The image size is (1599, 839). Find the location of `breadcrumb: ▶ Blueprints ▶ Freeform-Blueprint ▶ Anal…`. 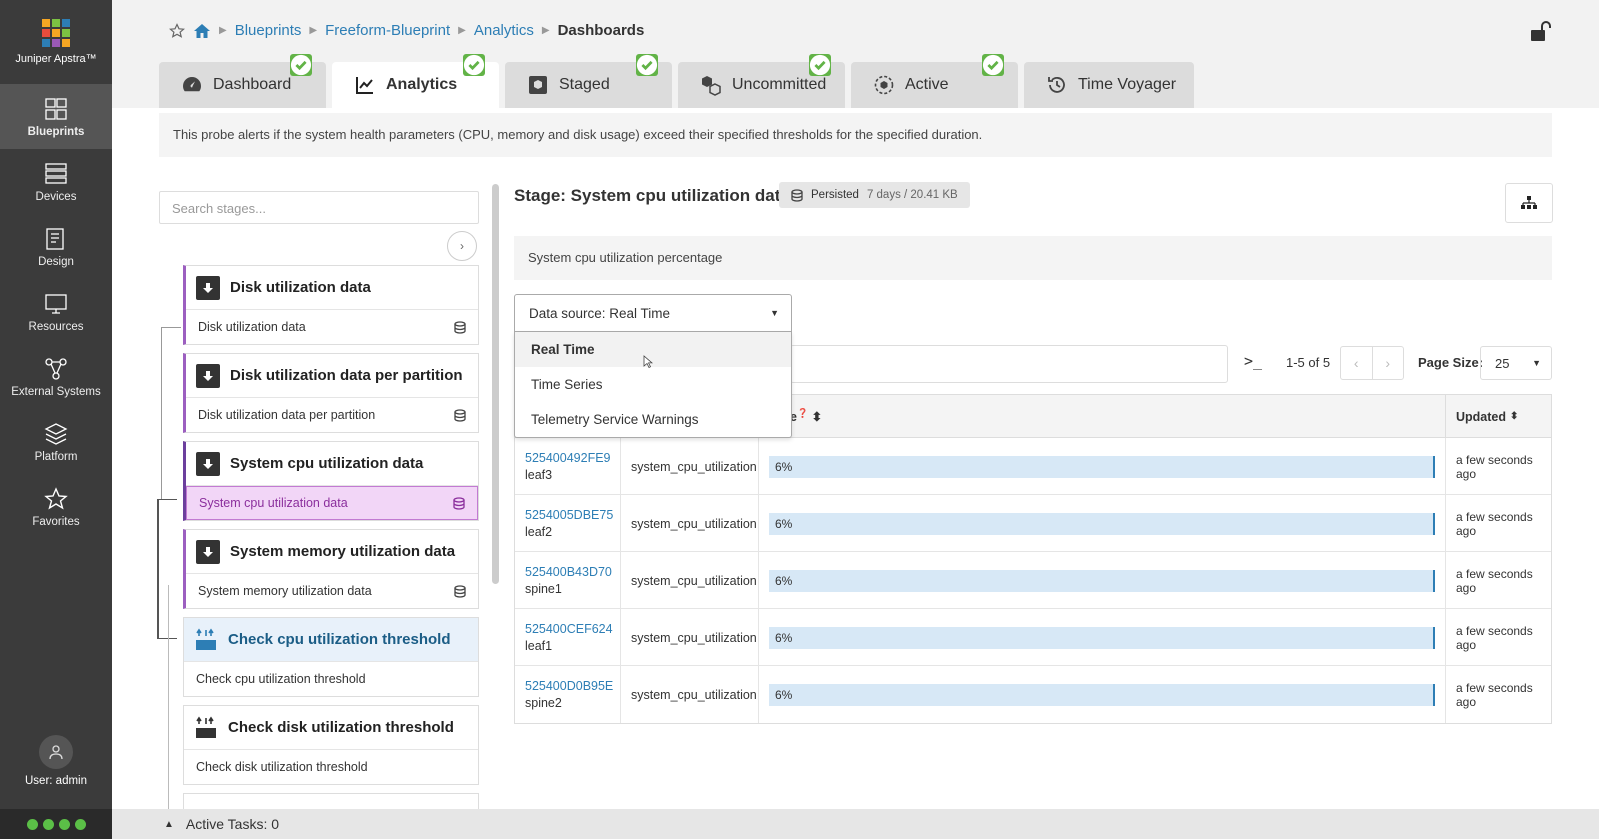

breadcrumb: ▶ Blueprints ▶ Freeform-Blueprint ▶ Anal… is located at coordinates (406, 30).